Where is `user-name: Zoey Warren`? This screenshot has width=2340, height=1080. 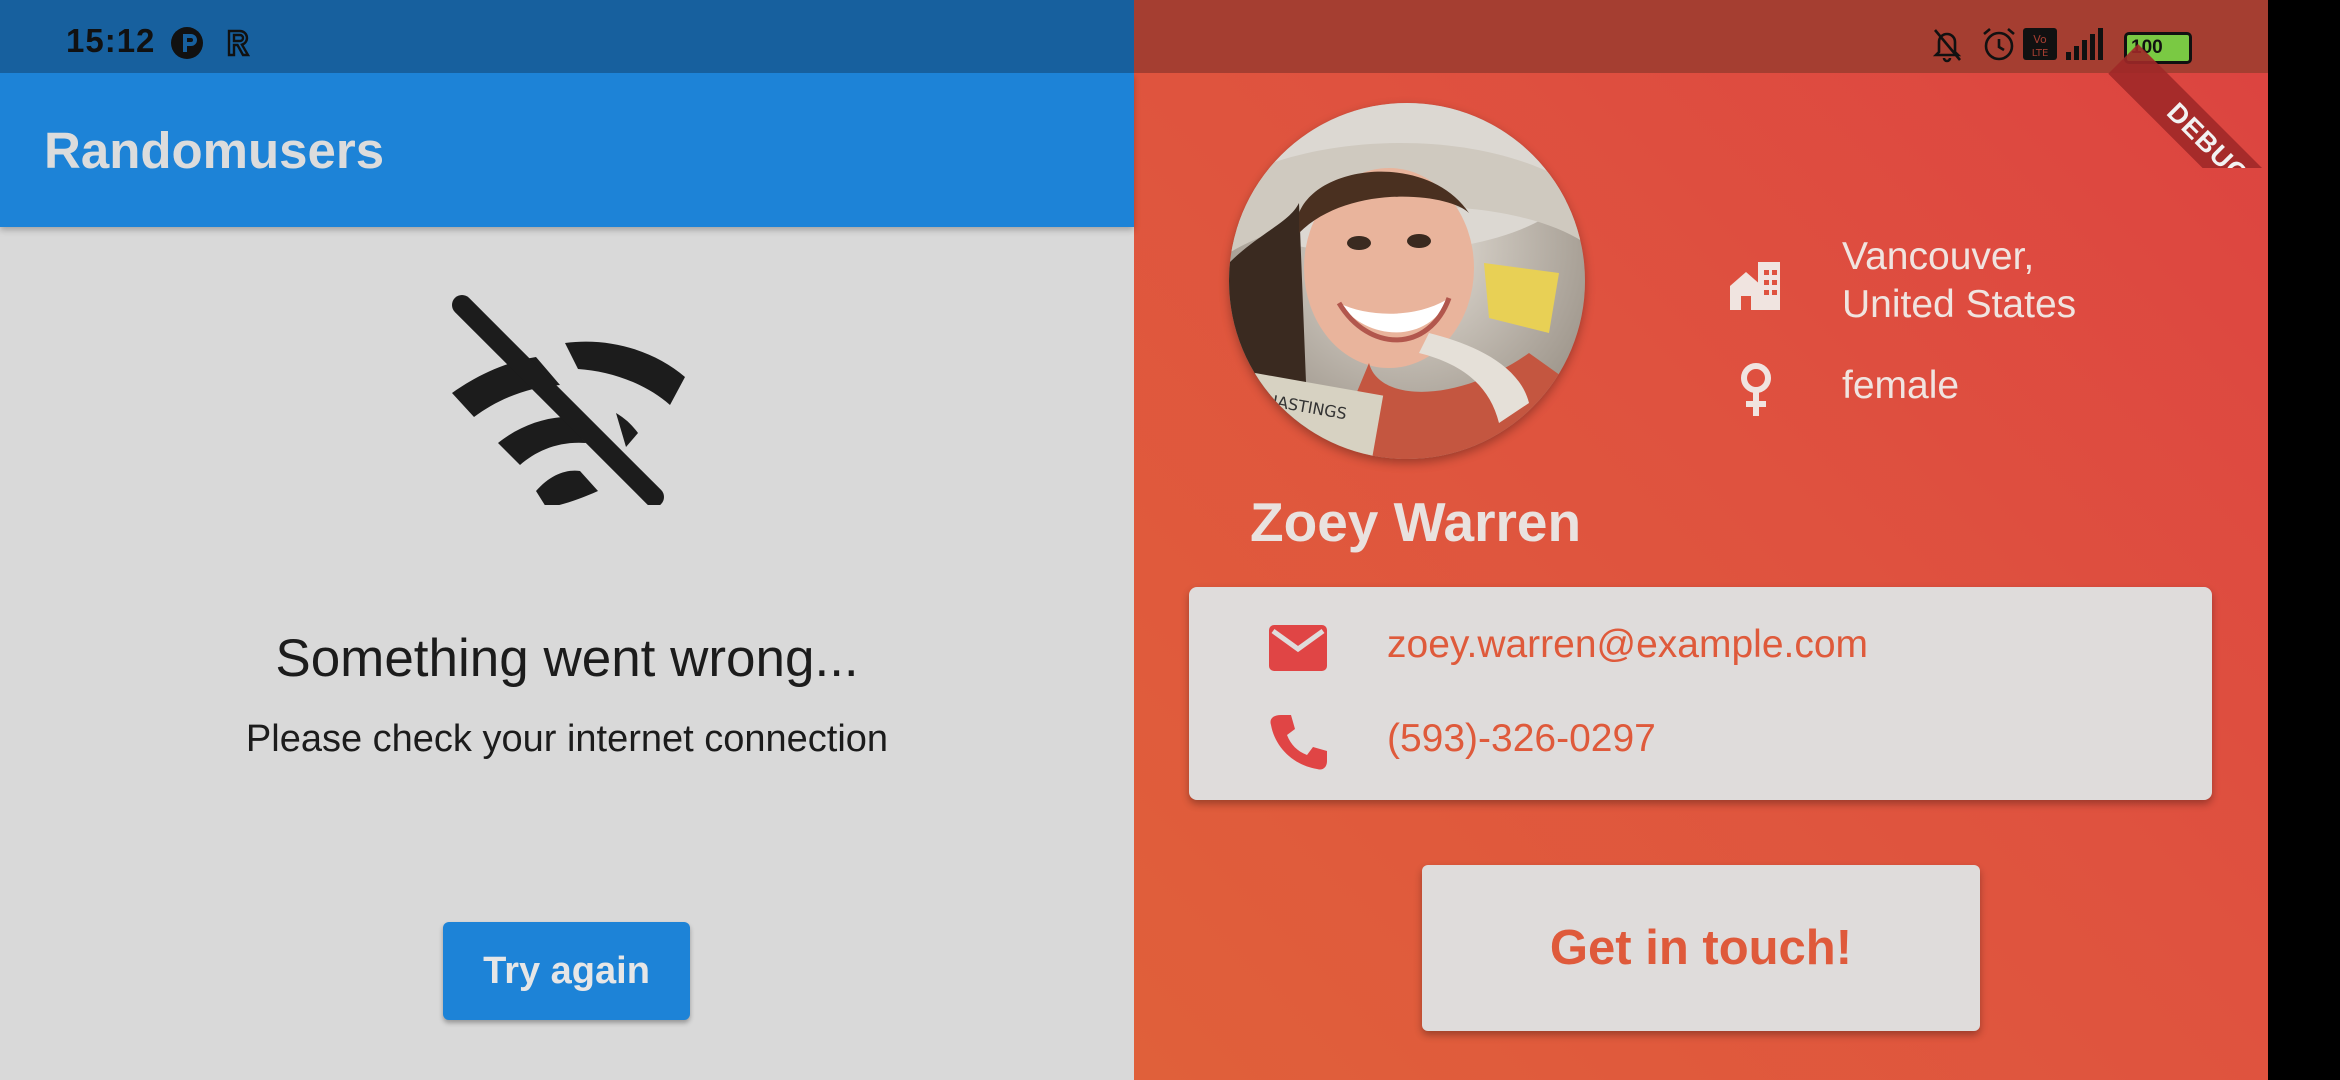 user-name: Zoey Warren is located at coordinates (1416, 522).